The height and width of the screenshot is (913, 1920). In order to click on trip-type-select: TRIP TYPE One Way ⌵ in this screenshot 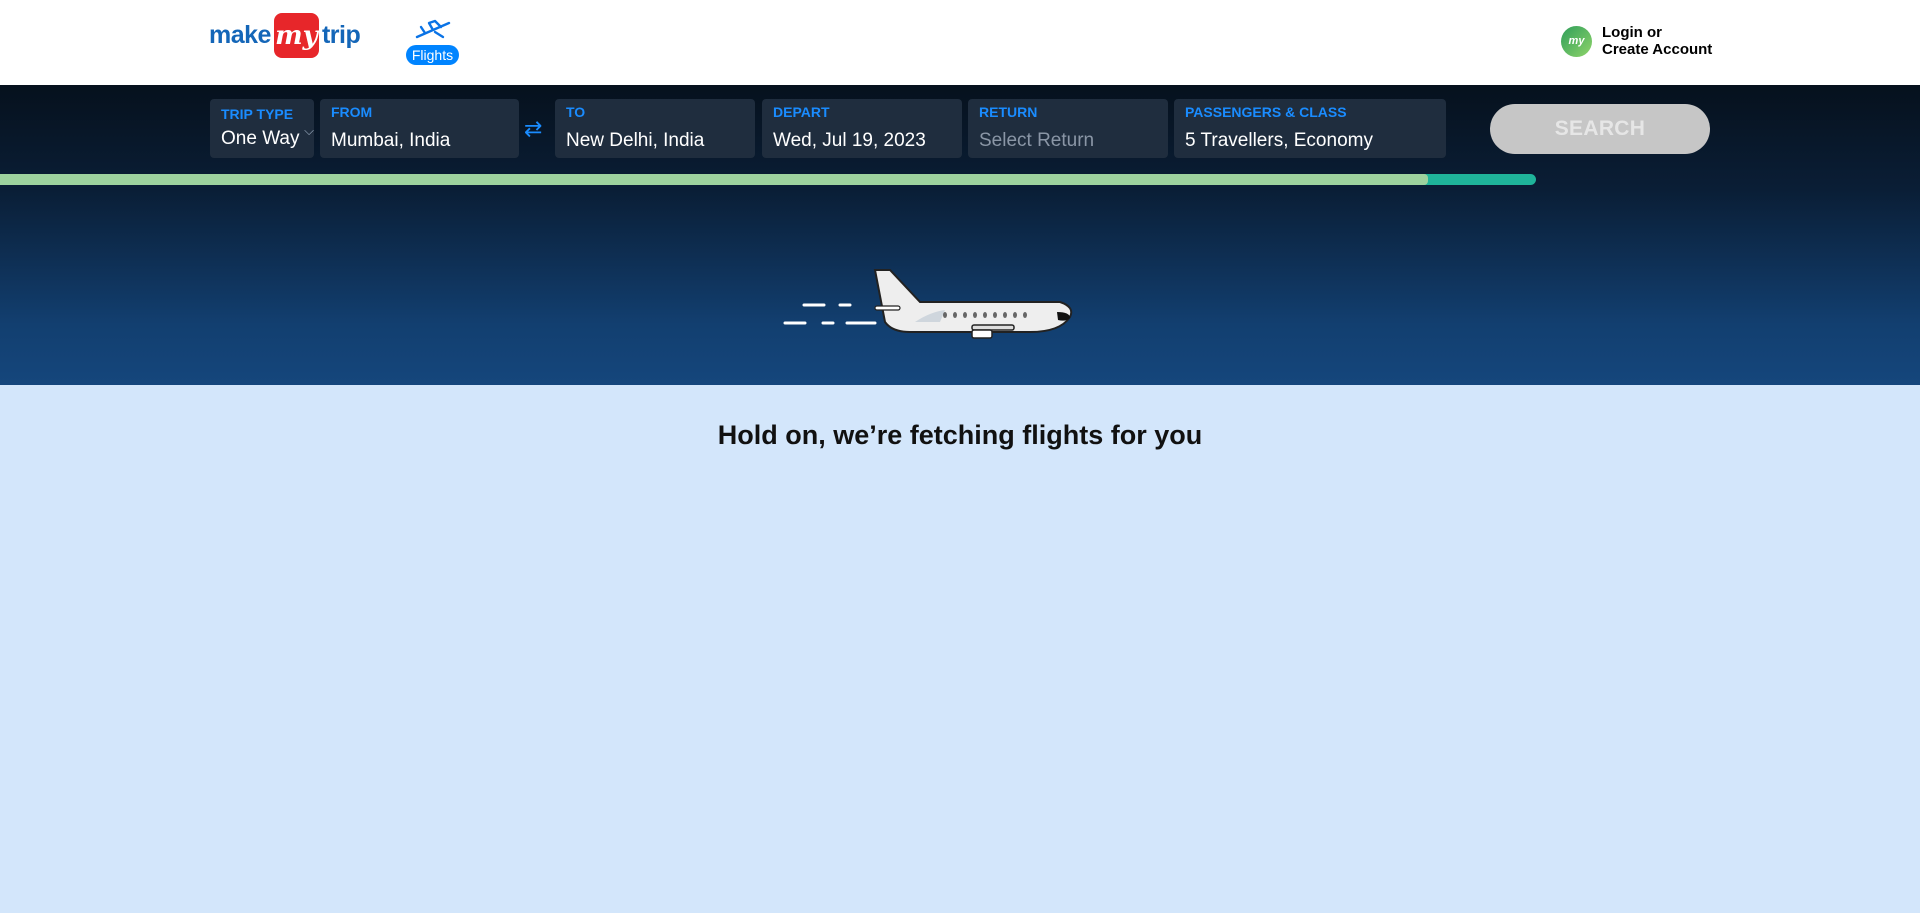, I will do `click(262, 128)`.